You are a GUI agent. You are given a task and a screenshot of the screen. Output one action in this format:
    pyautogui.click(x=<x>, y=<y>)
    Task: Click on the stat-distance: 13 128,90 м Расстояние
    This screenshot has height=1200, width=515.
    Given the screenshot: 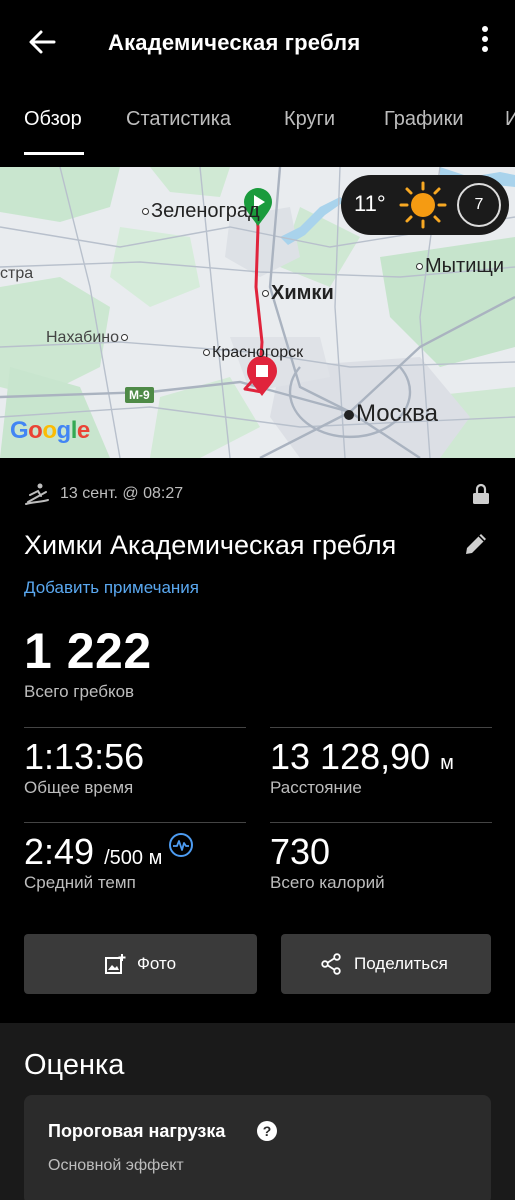 What is the action you would take?
    pyautogui.click(x=381, y=772)
    